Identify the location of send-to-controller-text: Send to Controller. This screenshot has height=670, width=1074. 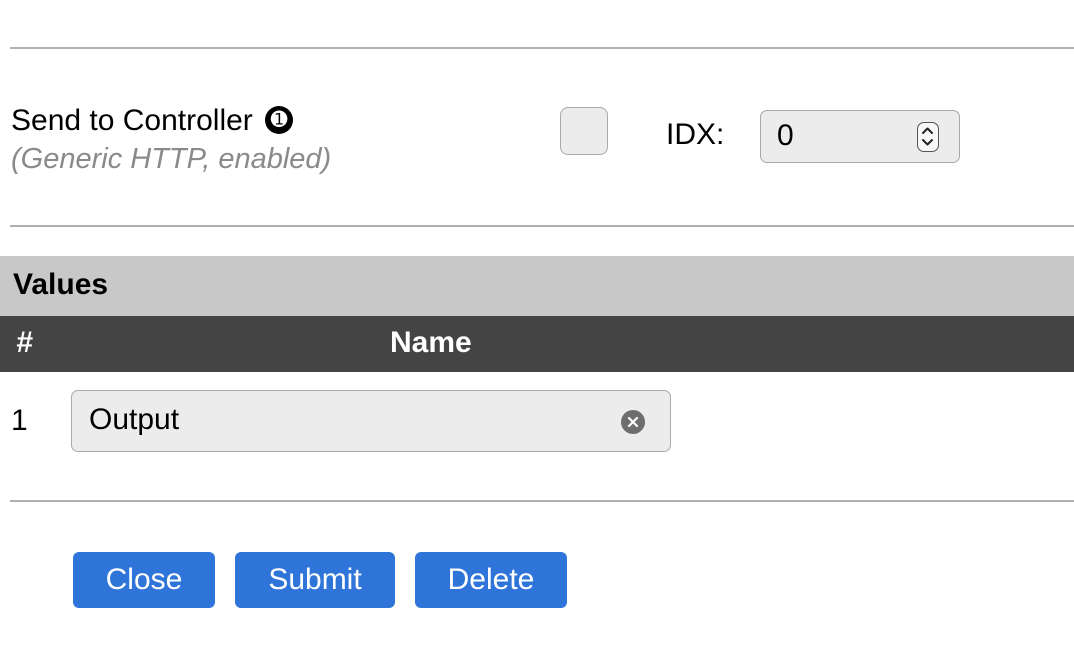
(132, 120).